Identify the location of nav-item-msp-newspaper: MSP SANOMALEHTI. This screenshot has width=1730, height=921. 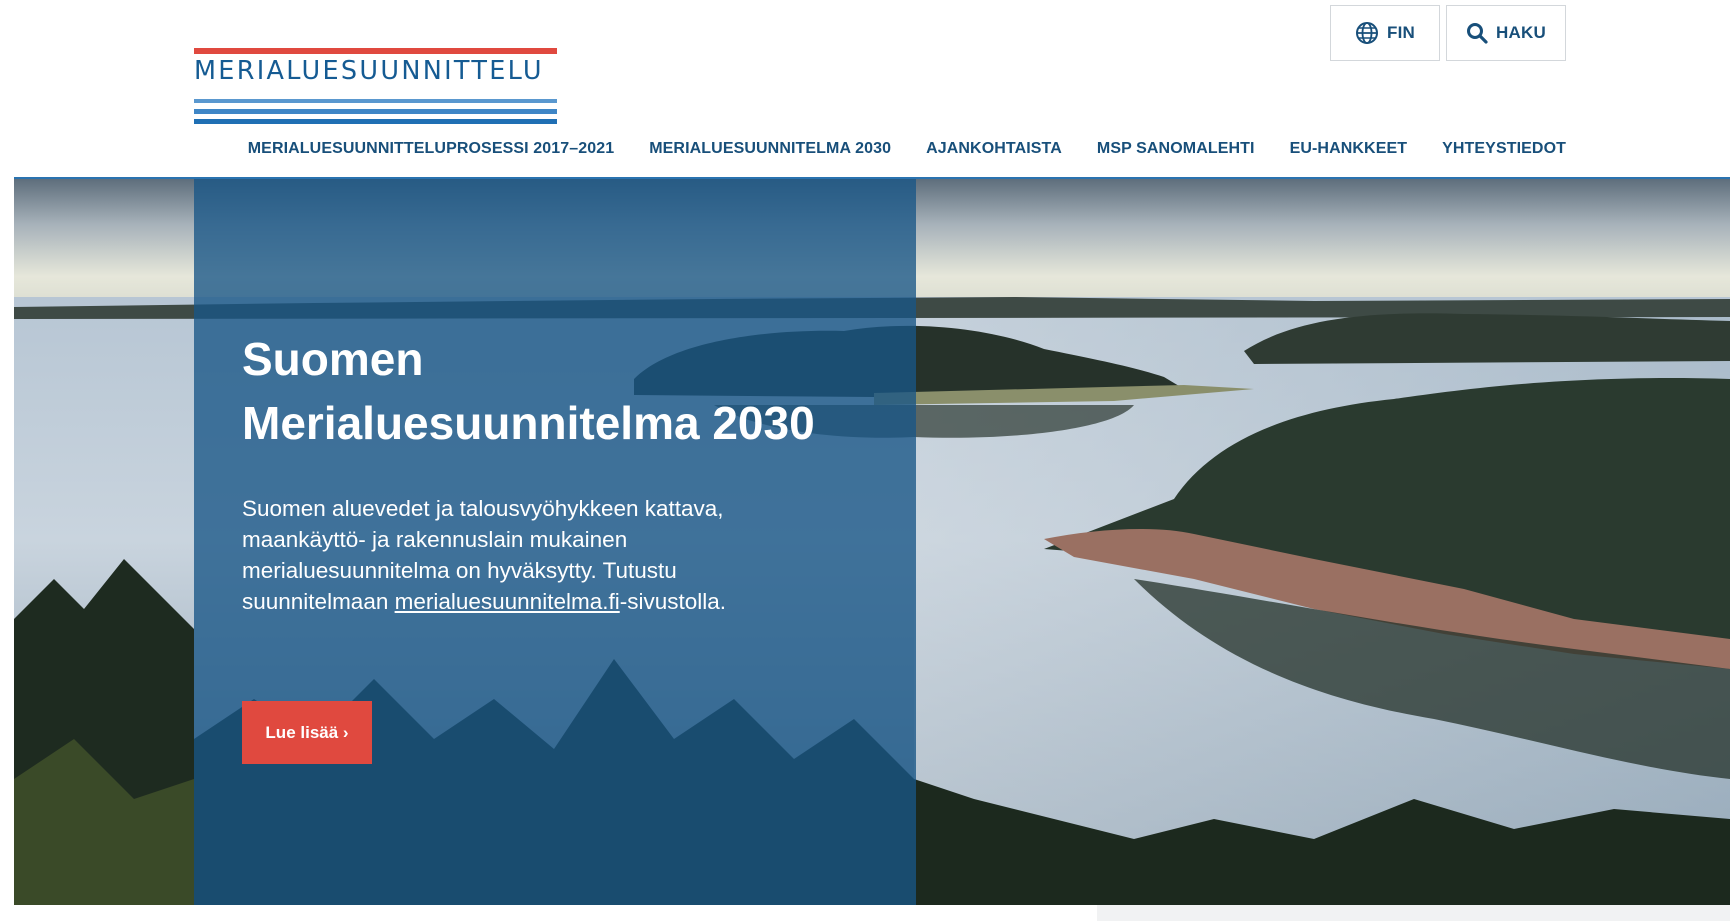
(1176, 149).